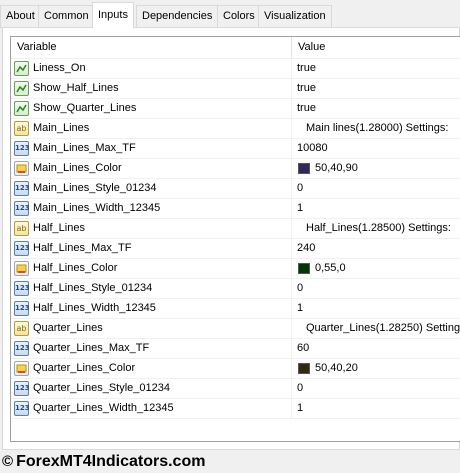 Image resolution: width=460 pixels, height=473 pixels. Describe the element at coordinates (235, 309) in the screenshot. I see `table-row: 123 Half_Lines_Width_12345 1` at that location.